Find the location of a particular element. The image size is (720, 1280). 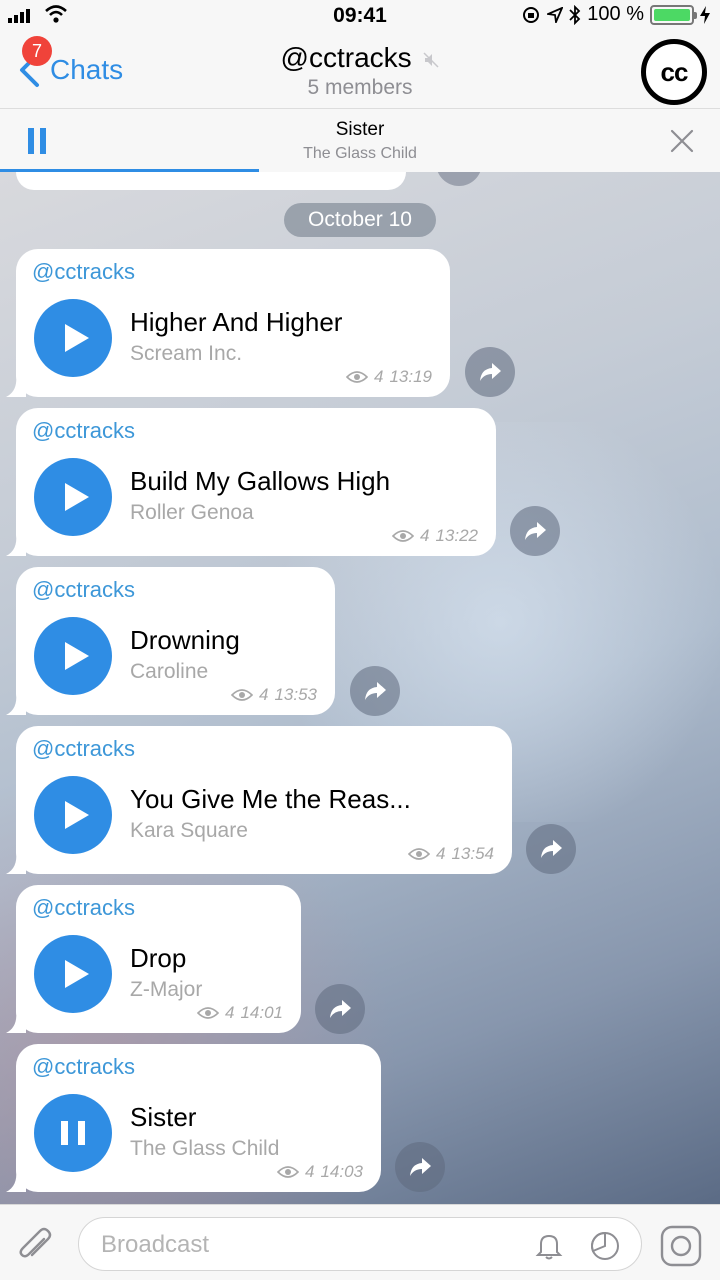

message-meta: 4 13:53 is located at coordinates (273, 695).